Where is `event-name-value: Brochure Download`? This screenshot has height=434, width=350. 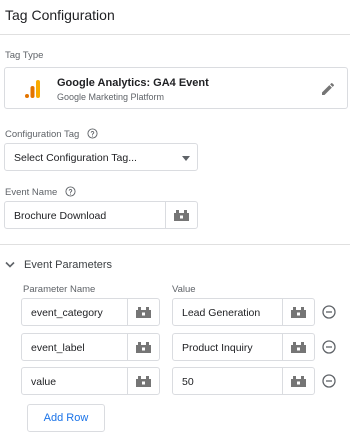
event-name-value: Brochure Download is located at coordinates (60, 216).